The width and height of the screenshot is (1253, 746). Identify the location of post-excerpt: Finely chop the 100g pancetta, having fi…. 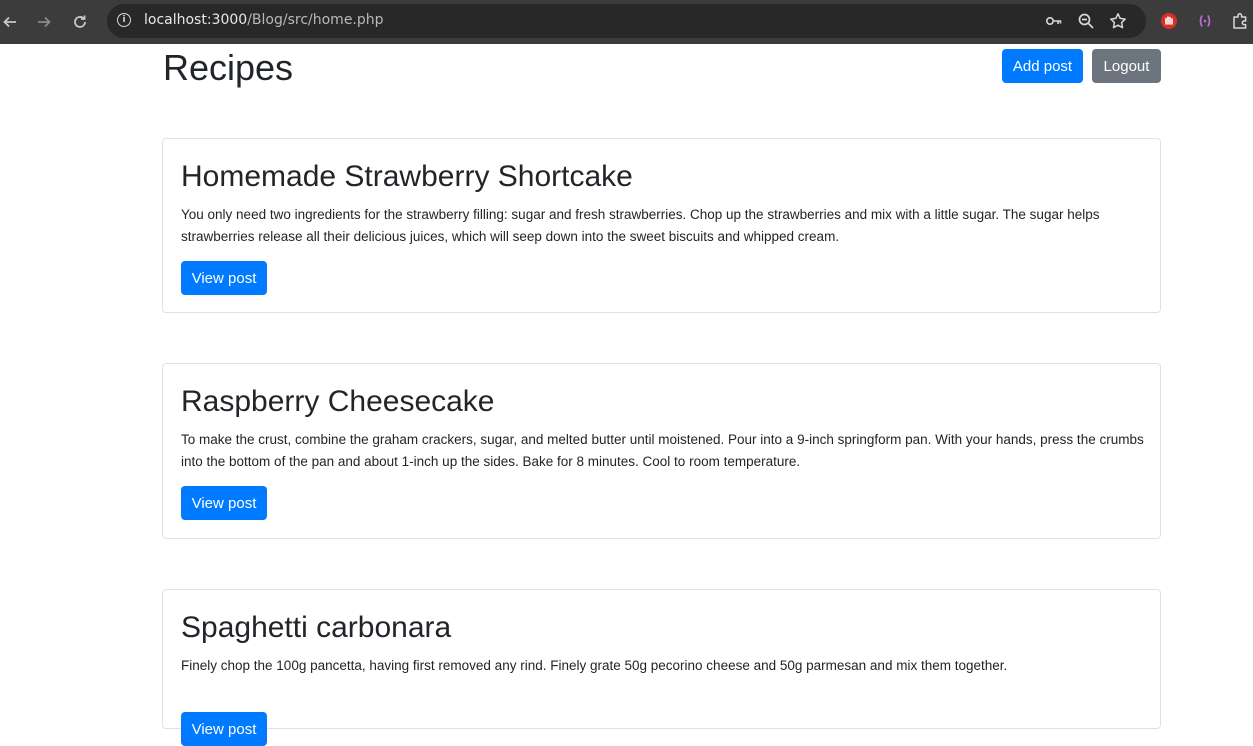
(594, 665).